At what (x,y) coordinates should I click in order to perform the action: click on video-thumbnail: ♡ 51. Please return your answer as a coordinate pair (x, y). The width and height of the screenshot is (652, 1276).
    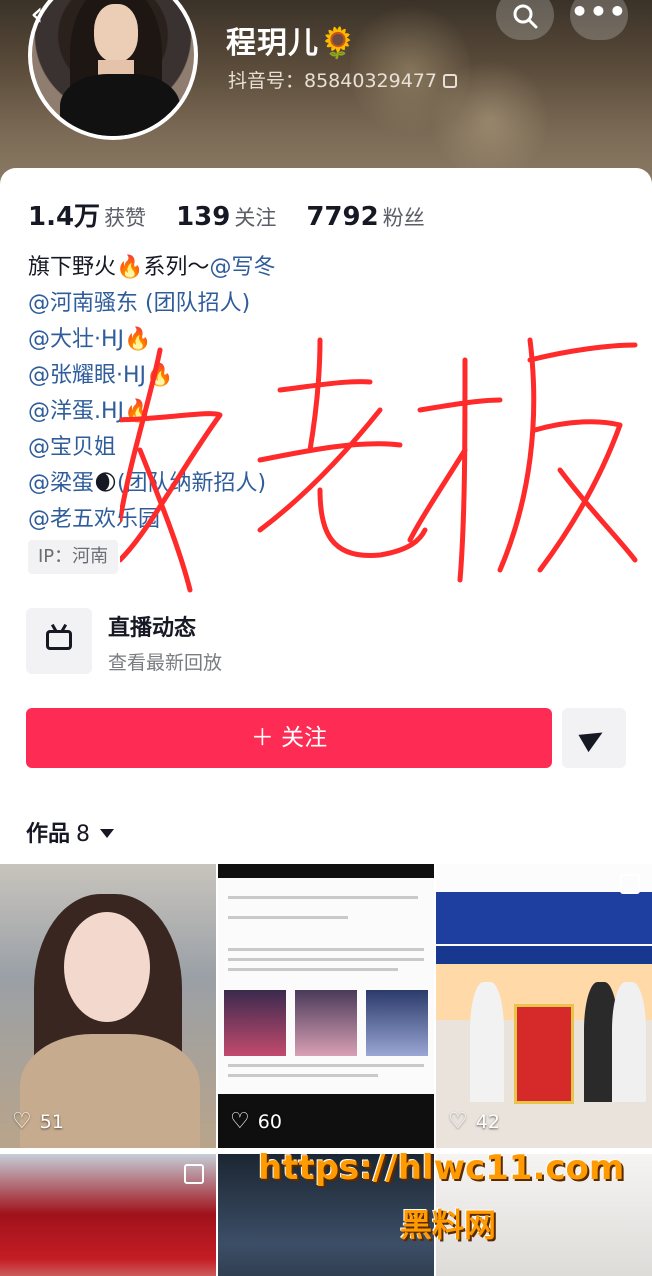
    Looking at the image, I should click on (108, 1006).